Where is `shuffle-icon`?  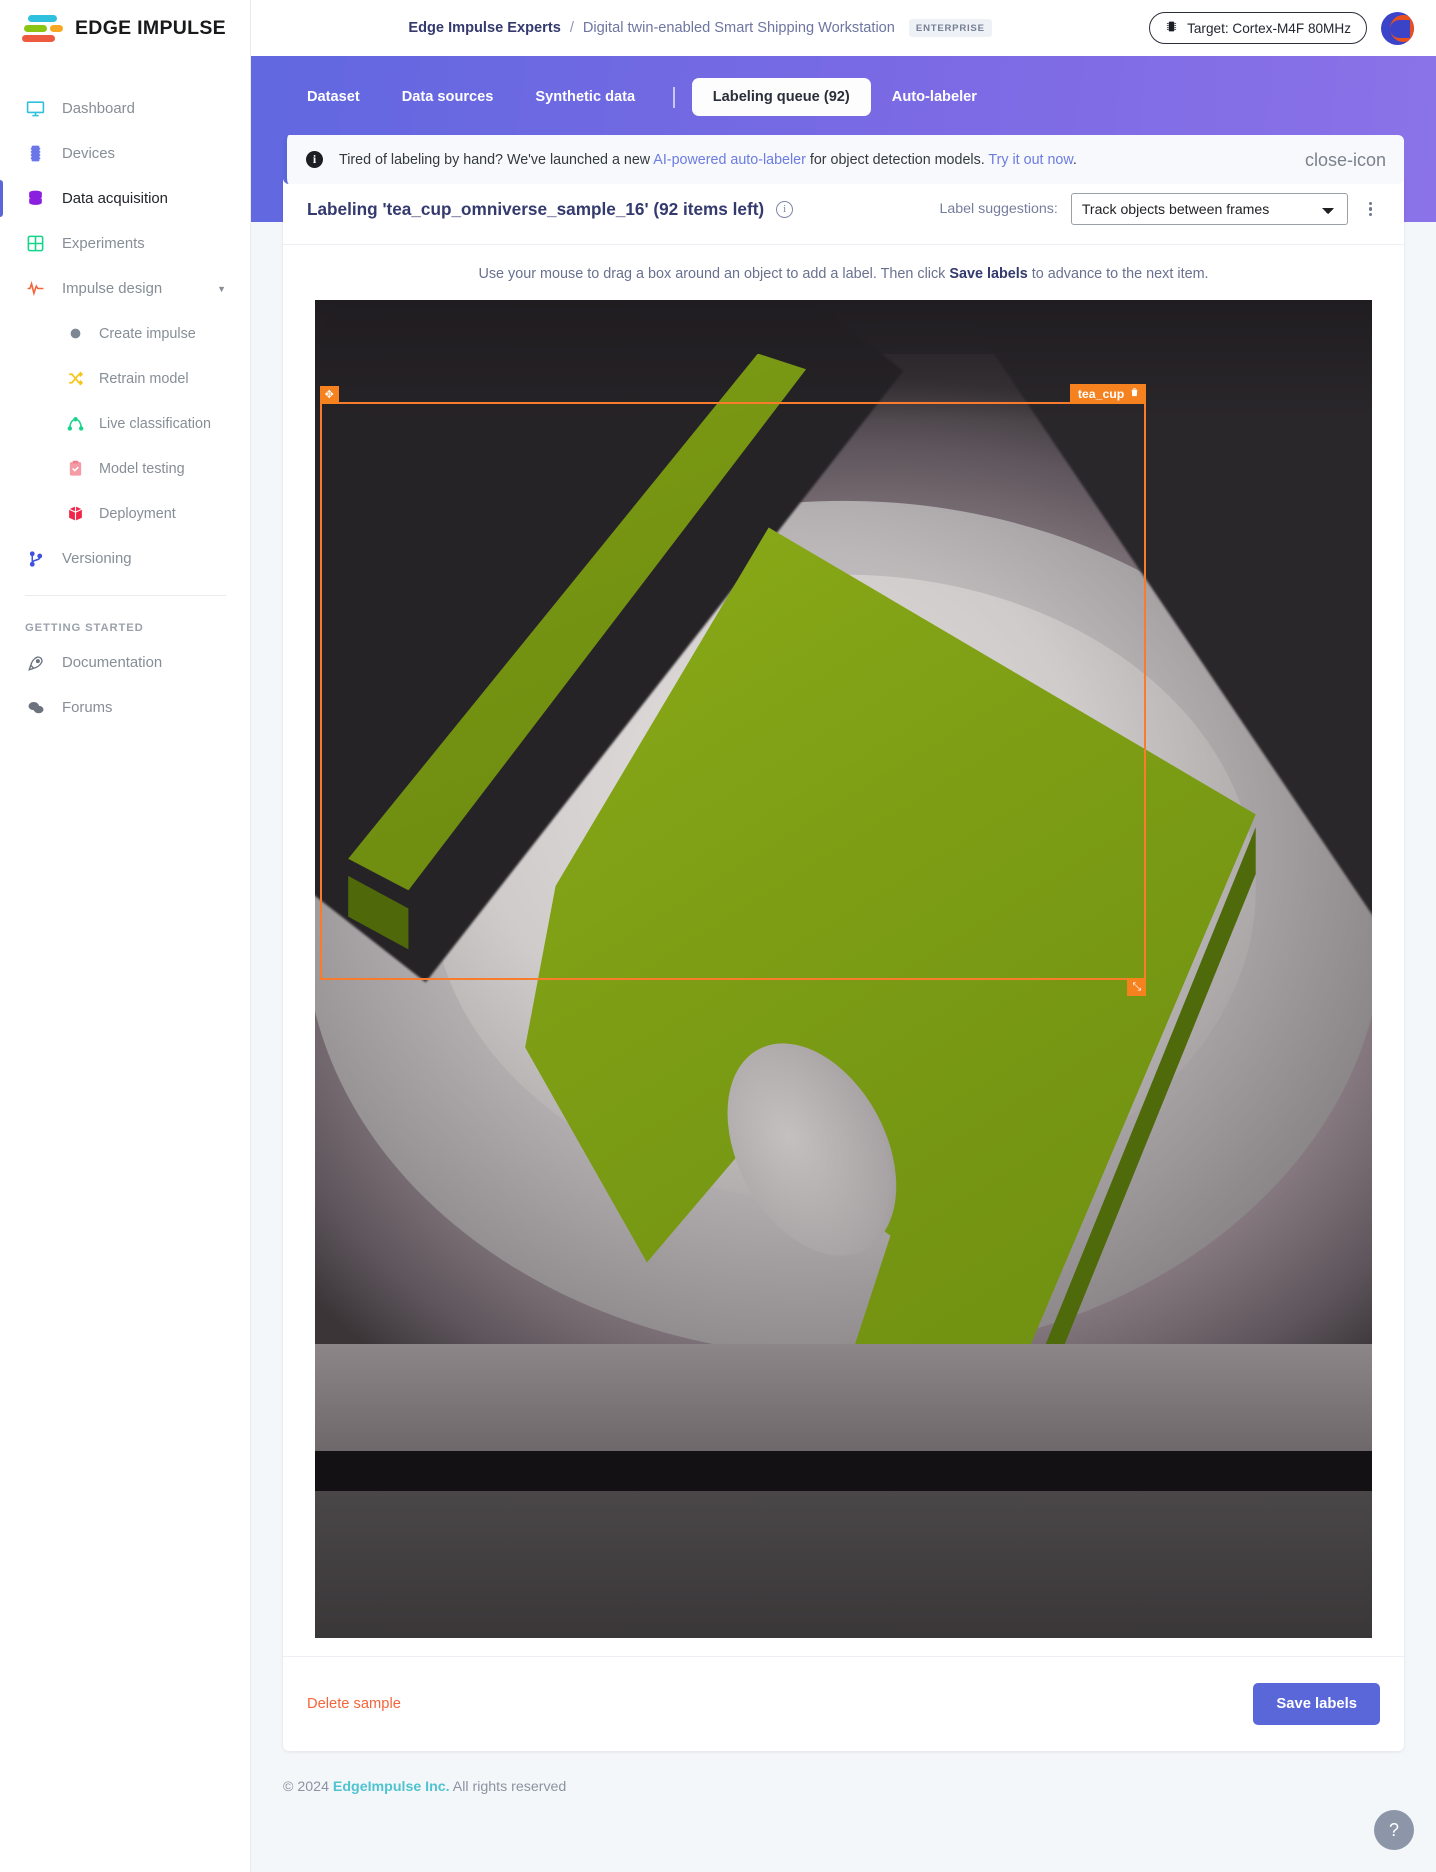
shuffle-icon is located at coordinates (75, 379).